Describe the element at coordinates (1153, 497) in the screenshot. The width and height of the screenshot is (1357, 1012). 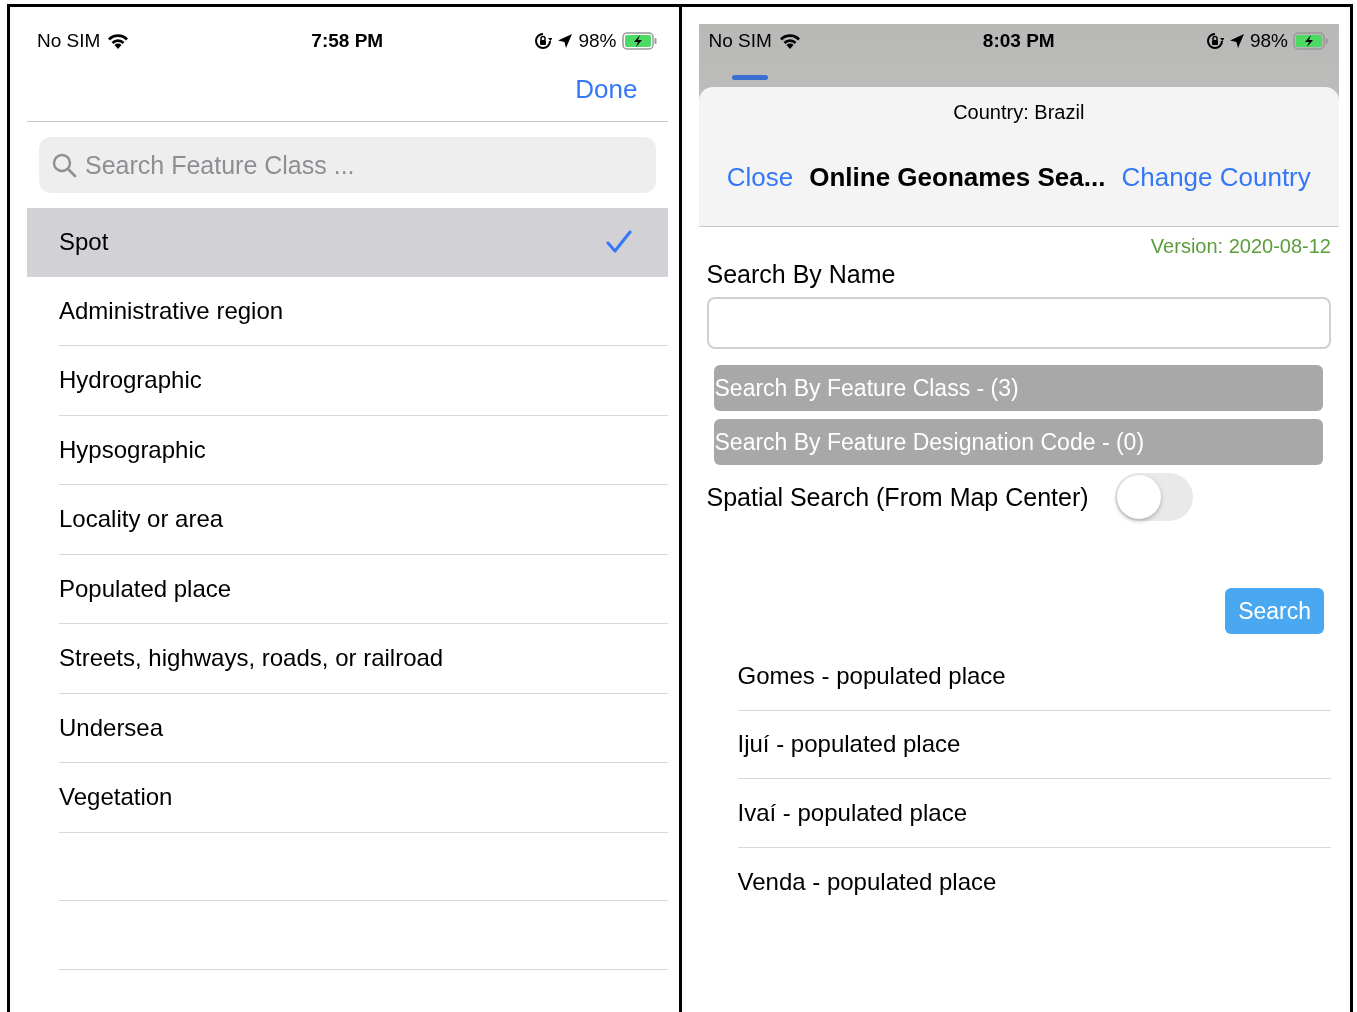
I see `spatial-search-toggle` at that location.